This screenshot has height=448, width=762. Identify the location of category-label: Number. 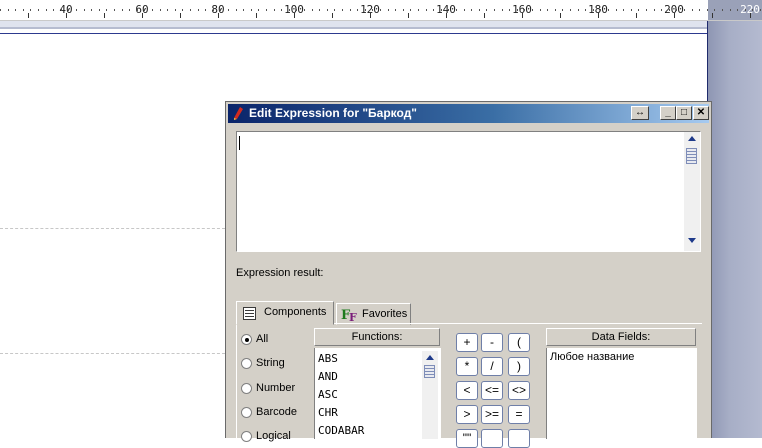
(276, 388).